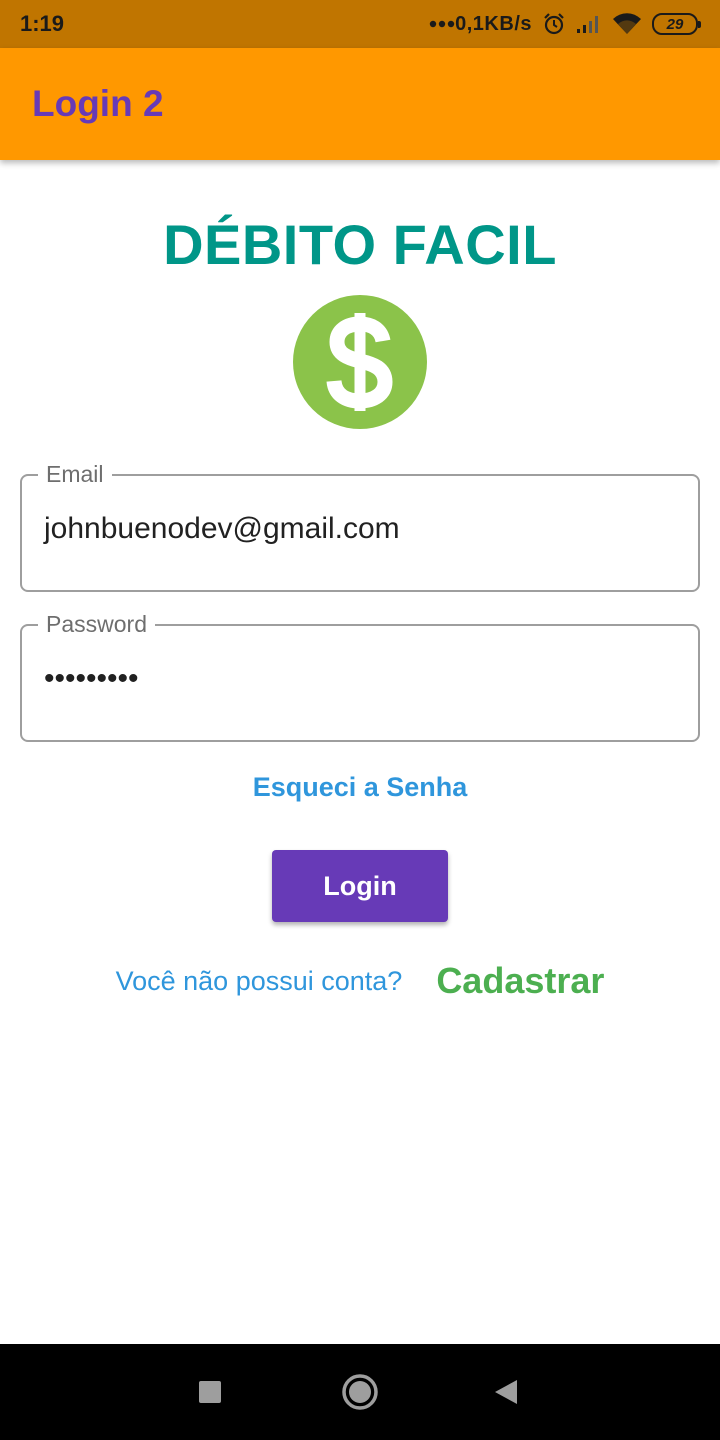 The width and height of the screenshot is (720, 1440). Describe the element at coordinates (554, 24) in the screenshot. I see `alarm-icon` at that location.